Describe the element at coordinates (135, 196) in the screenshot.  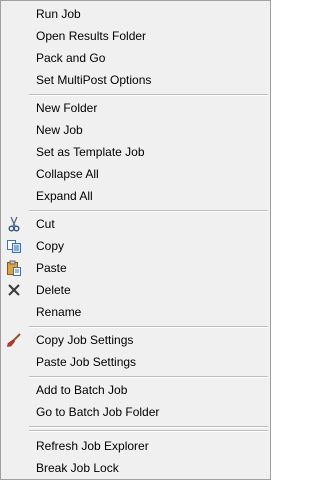
I see `menu-item-expand-all: Expand All` at that location.